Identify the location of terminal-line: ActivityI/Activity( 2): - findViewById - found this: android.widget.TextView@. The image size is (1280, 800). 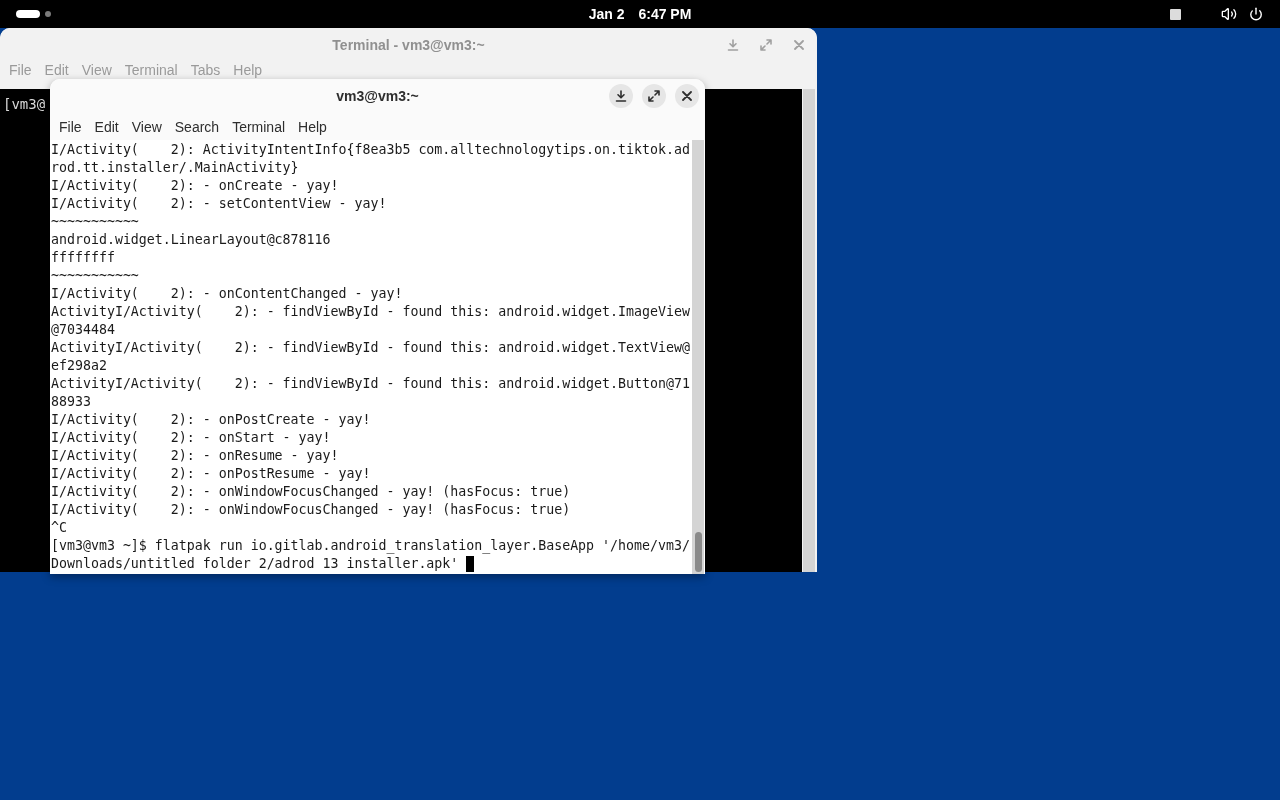
(371, 348).